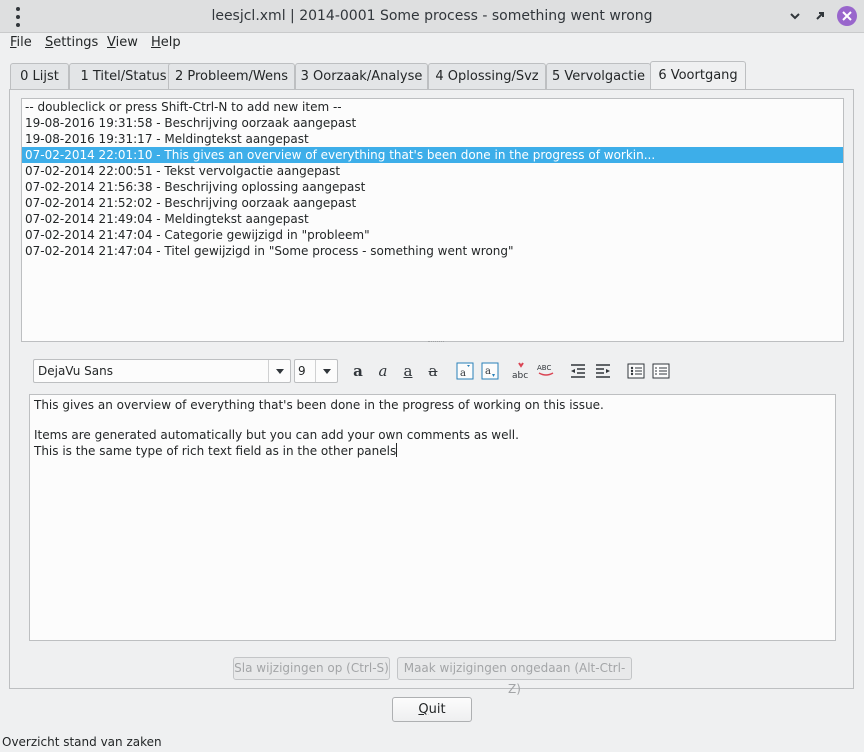  Describe the element at coordinates (75, 371) in the screenshot. I see `font-family-value: DejaVu Sans` at that location.